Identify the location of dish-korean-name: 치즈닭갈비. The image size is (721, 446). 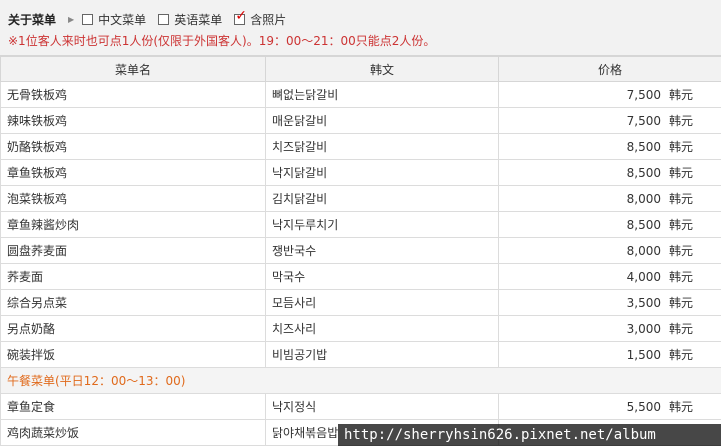
(382, 146).